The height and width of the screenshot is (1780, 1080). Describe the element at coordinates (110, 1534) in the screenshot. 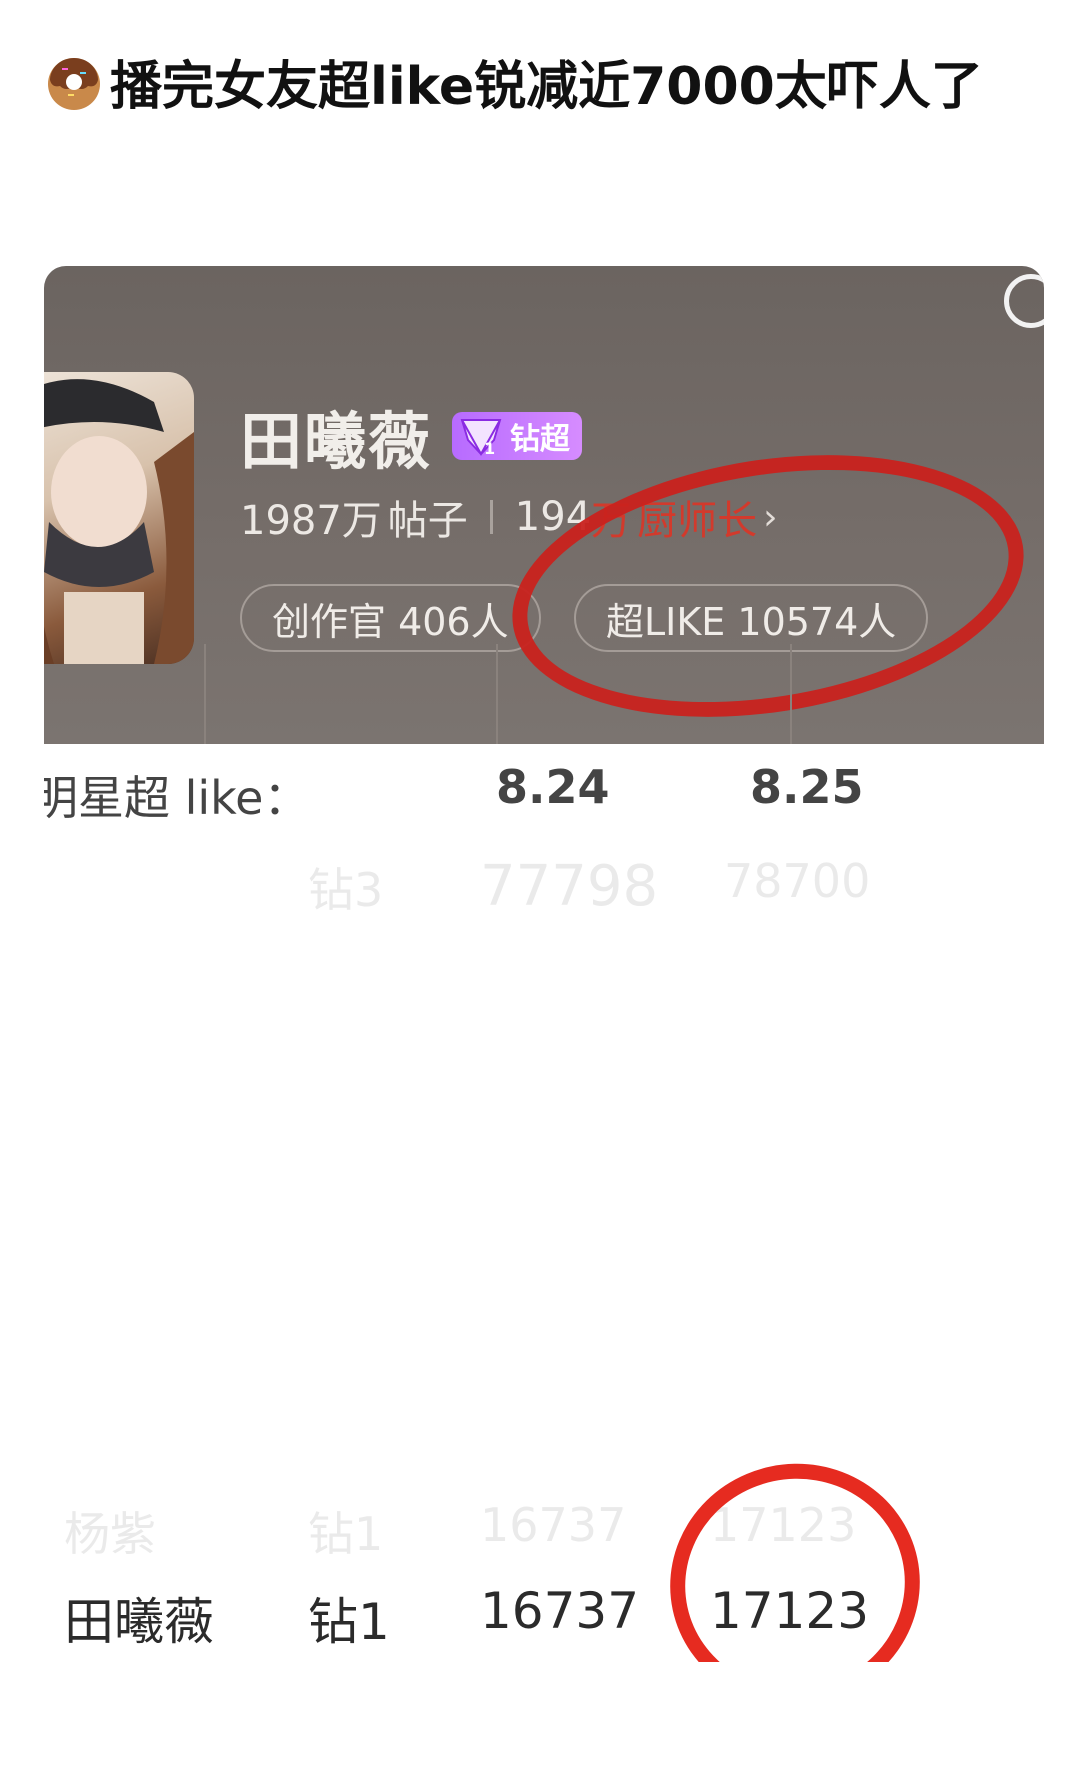

I see `row-name: 杨紫` at that location.